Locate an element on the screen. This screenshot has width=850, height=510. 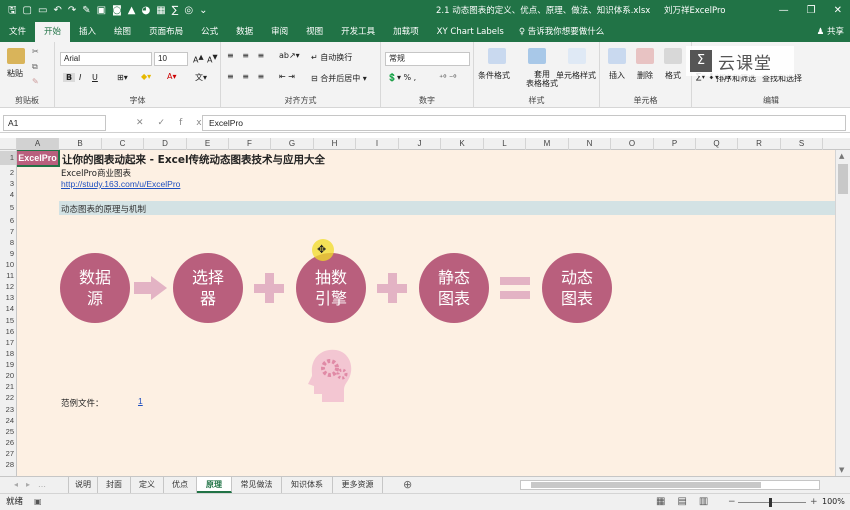
row-header-17: 17 is located at coordinates (8, 342).